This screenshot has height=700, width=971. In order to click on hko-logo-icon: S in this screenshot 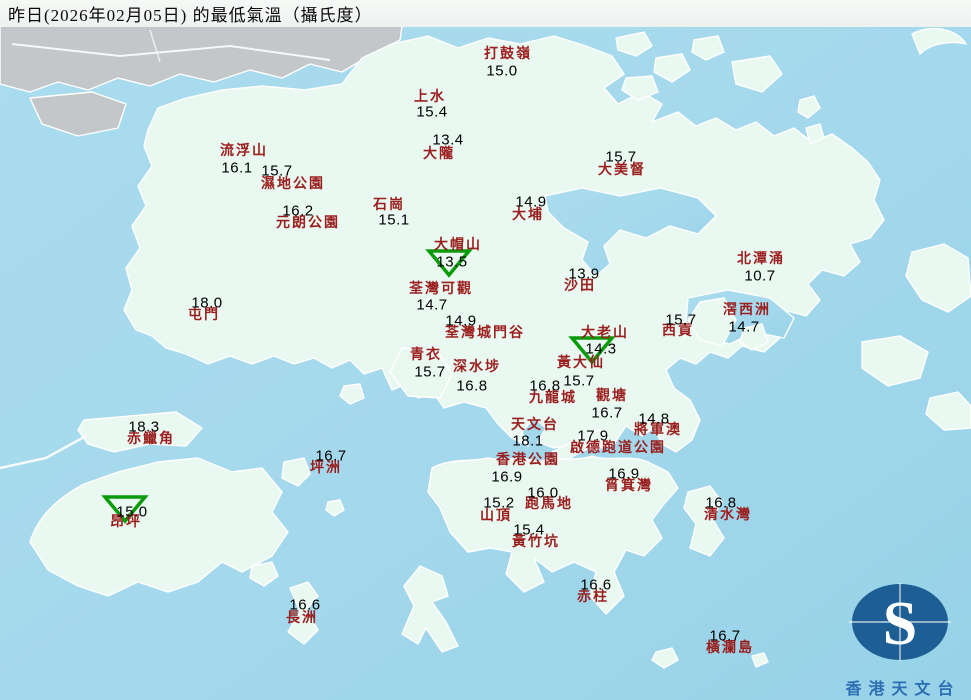, I will do `click(900, 622)`.